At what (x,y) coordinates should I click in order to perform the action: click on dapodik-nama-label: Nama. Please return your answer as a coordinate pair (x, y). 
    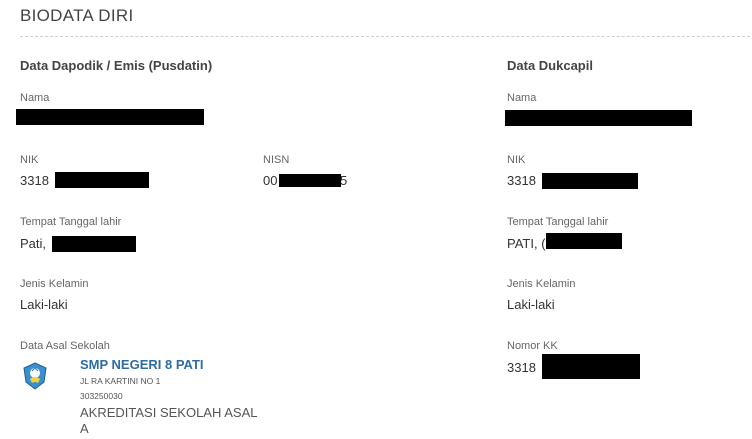
    Looking at the image, I should click on (35, 98).